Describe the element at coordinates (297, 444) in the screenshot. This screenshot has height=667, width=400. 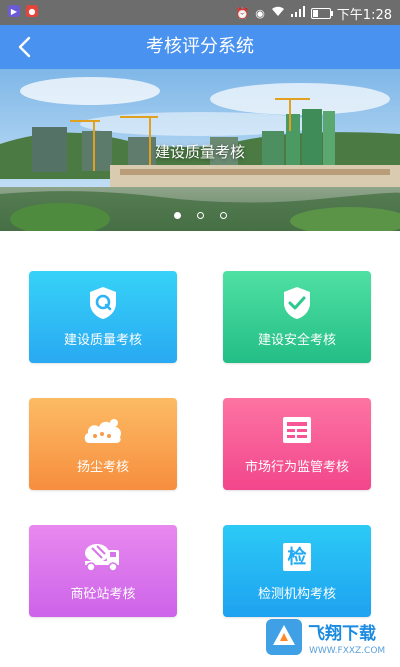
I see `menu-card-market-supervision: 市场行为监管考核` at that location.